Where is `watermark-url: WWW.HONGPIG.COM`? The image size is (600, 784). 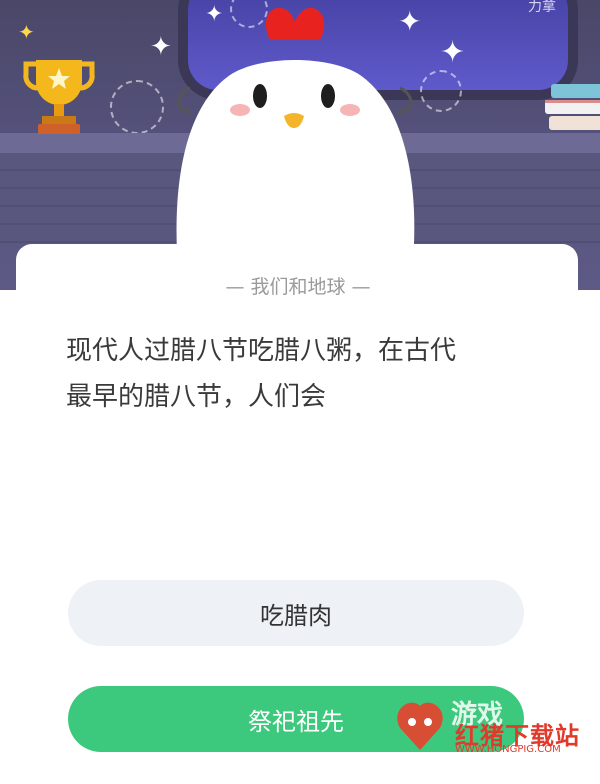 watermark-url: WWW.HONGPIG.COM is located at coordinates (508, 749).